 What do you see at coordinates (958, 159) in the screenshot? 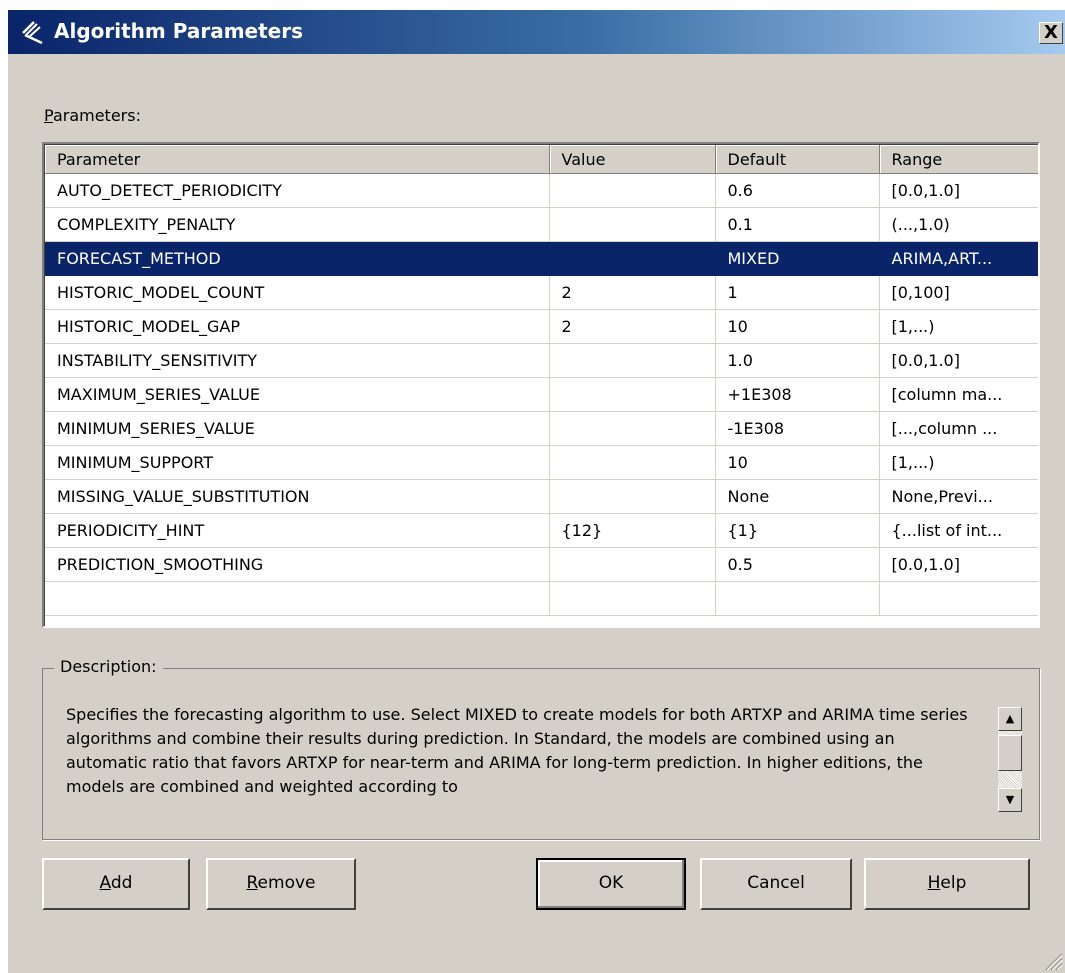
I see `column-header-range: Range` at bounding box center [958, 159].